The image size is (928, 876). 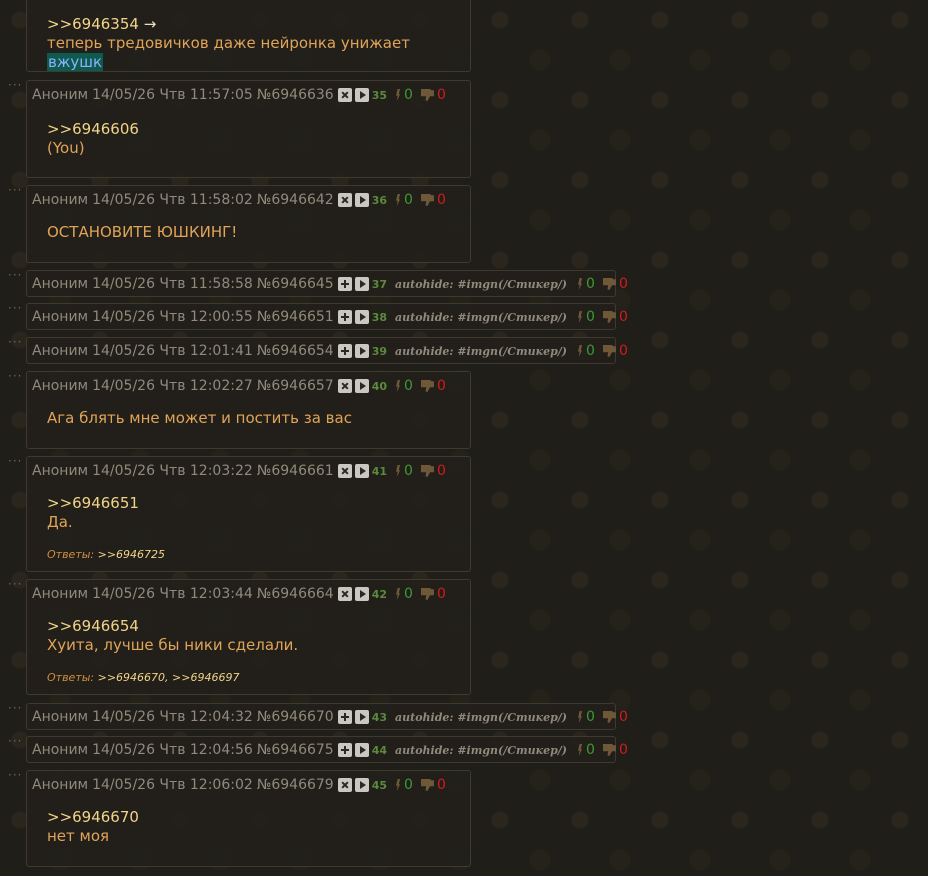 What do you see at coordinates (295, 284) in the screenshot?
I see `post-number: №6946645` at bounding box center [295, 284].